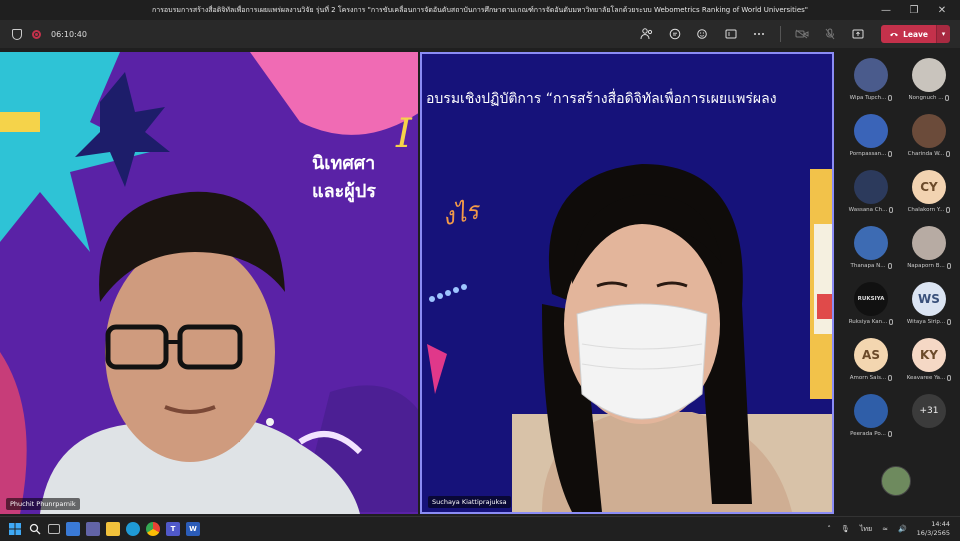  I want to click on minimize-icon: —, so click(886, 10).